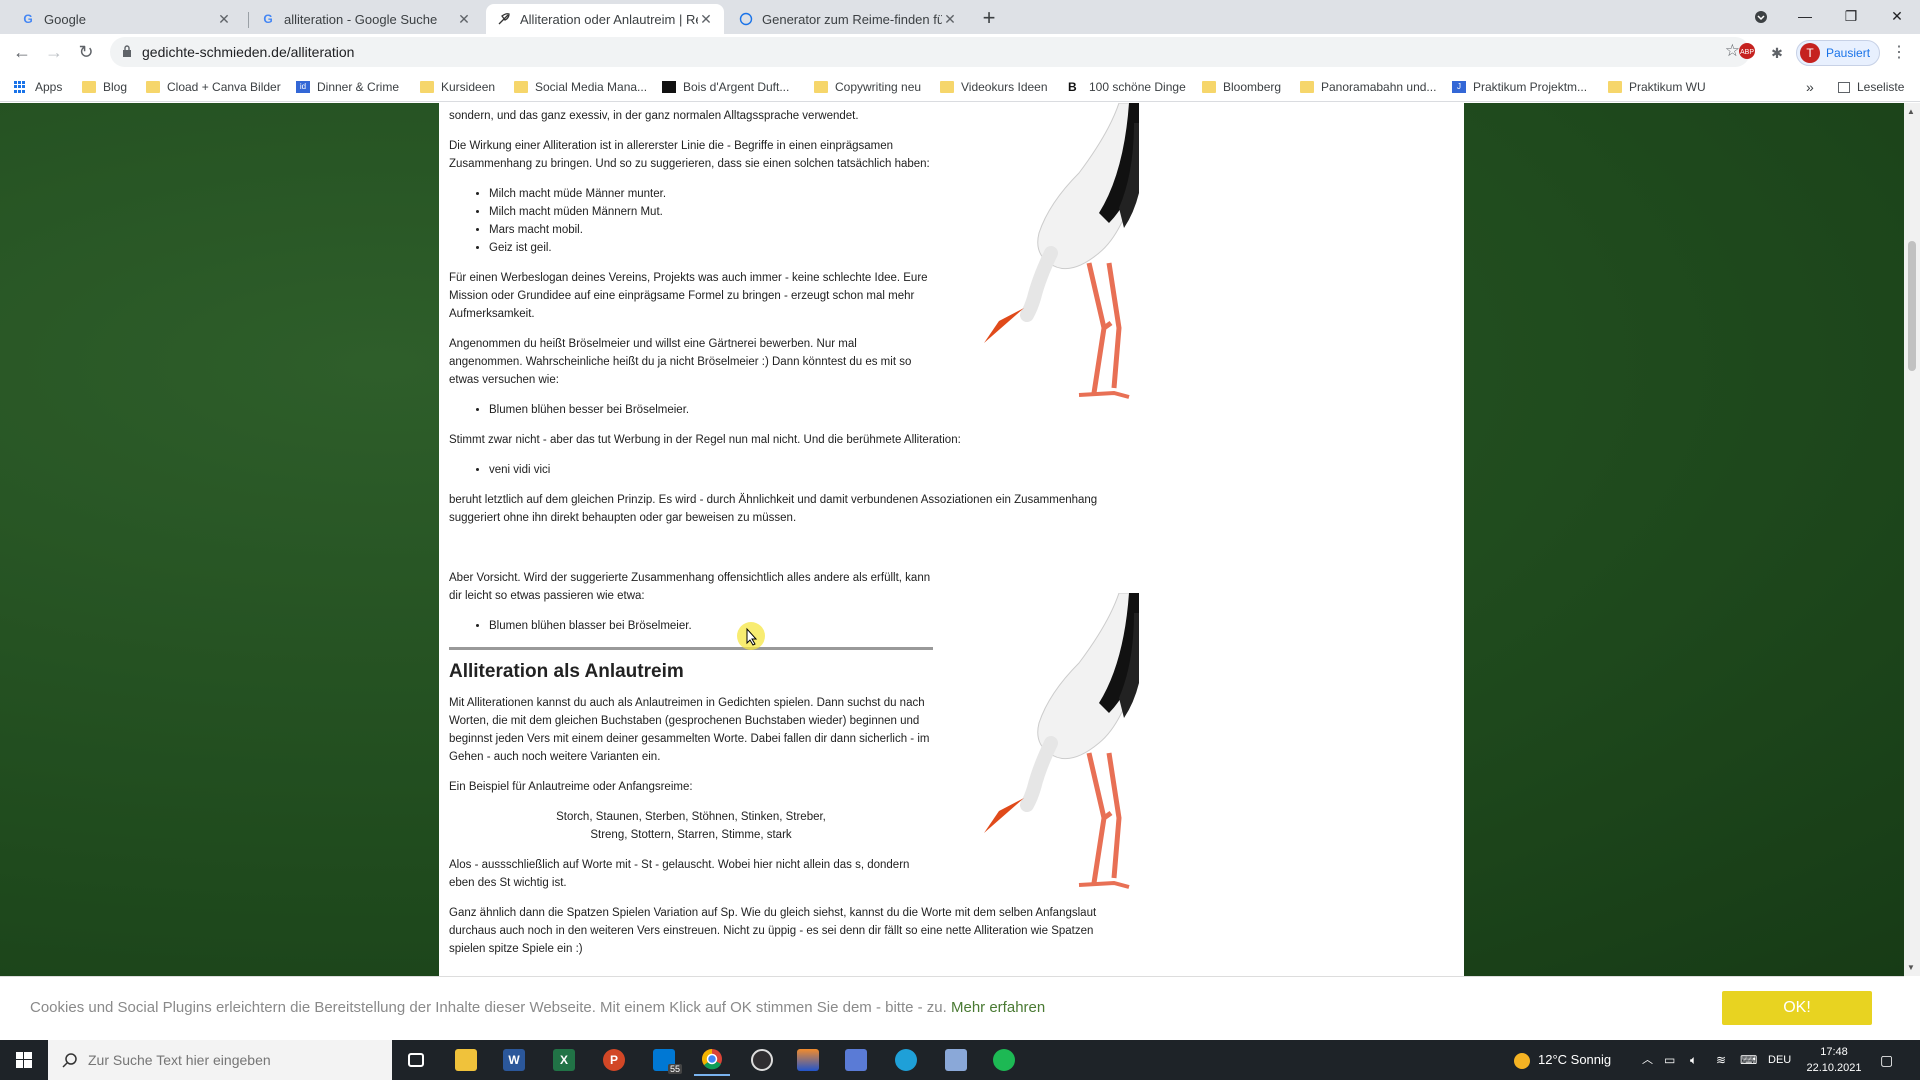 This screenshot has height=1080, width=1920. What do you see at coordinates (712, 1060) in the screenshot?
I see `chrome-icon` at bounding box center [712, 1060].